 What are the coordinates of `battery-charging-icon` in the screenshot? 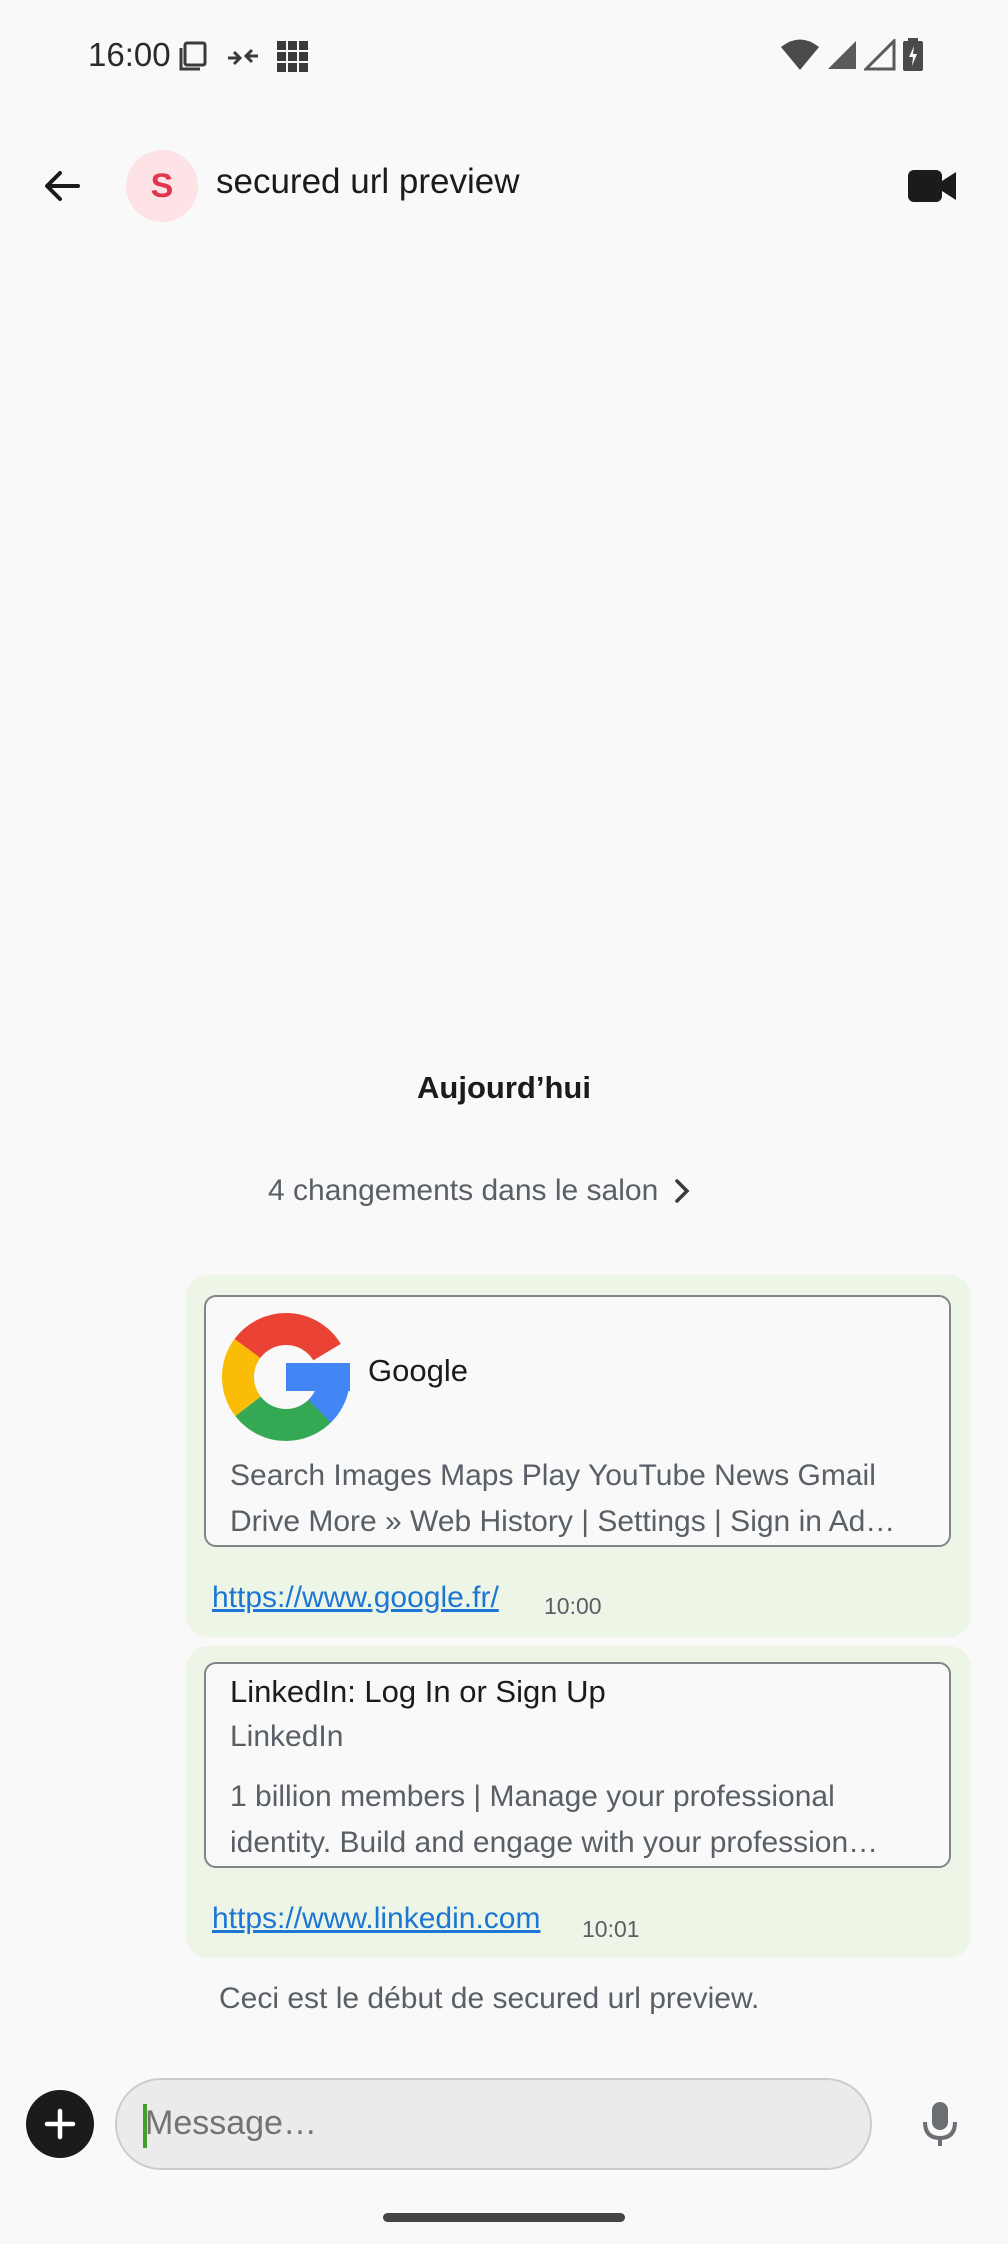 It's located at (913, 54).